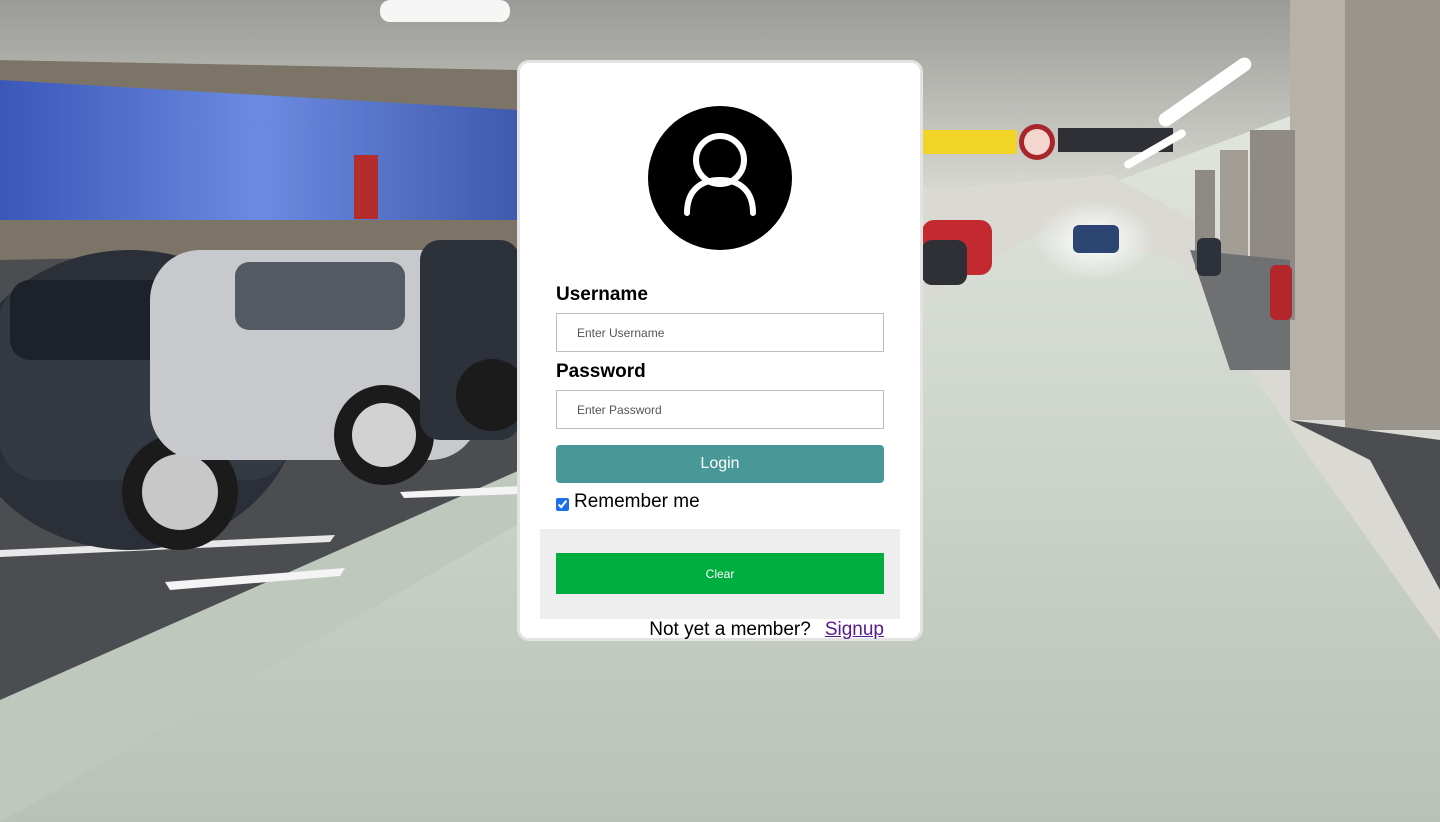  What do you see at coordinates (602, 294) in the screenshot?
I see `username-label: Username` at bounding box center [602, 294].